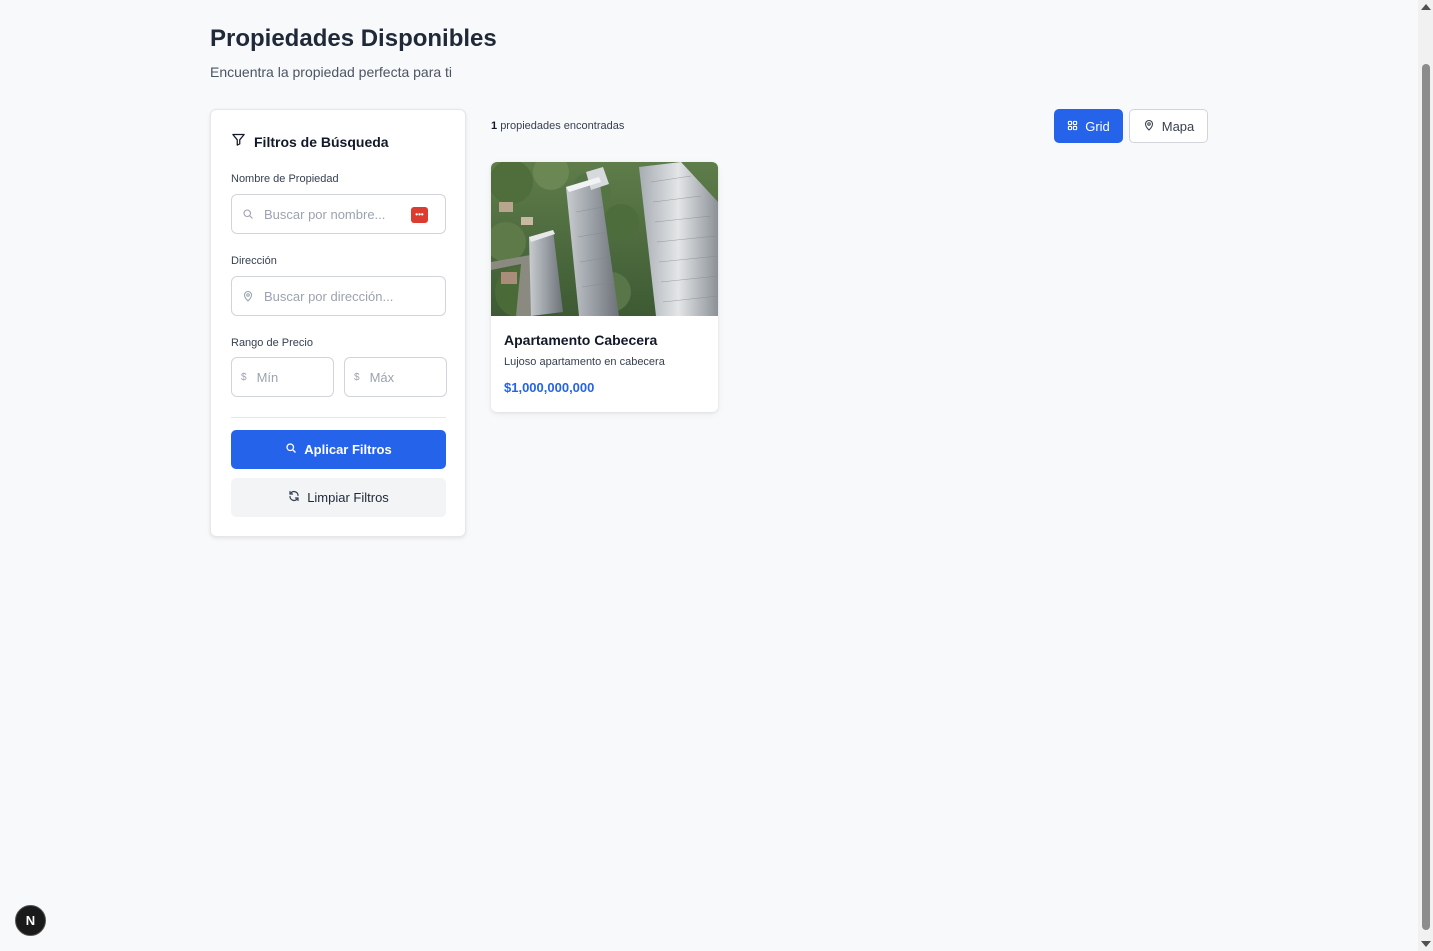 The height and width of the screenshot is (951, 1433). Describe the element at coordinates (419, 215) in the screenshot. I see `password-manager-icon: •••` at that location.